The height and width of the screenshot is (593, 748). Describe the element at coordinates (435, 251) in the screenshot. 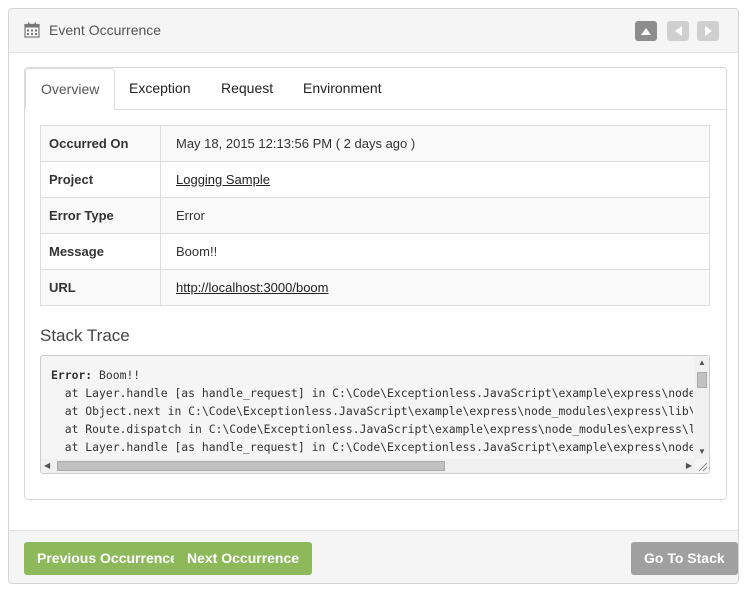

I see `detail-value: Boom!!` at that location.